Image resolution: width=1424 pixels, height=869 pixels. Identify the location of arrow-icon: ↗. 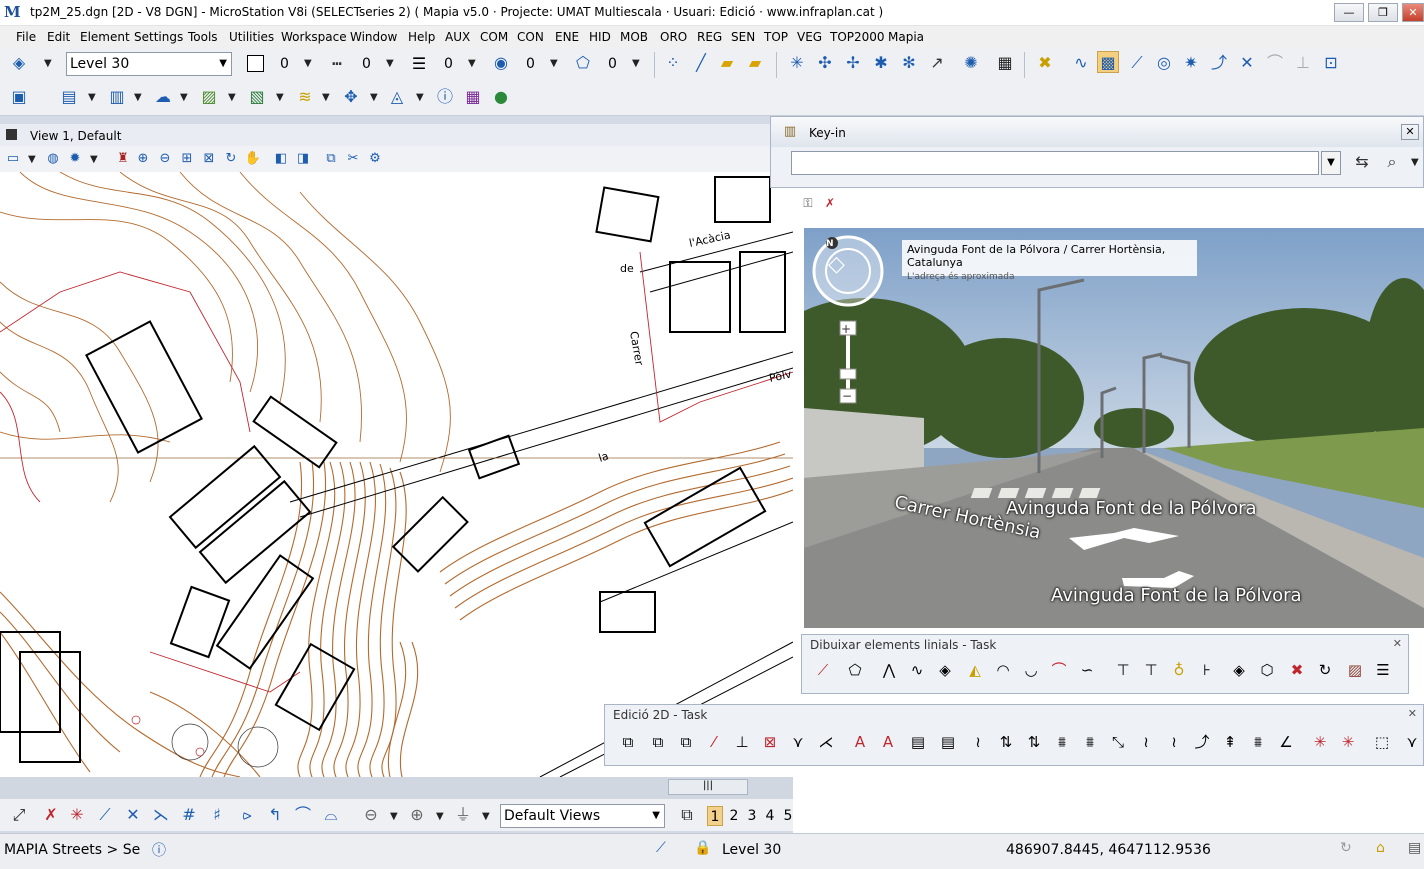
(937, 63).